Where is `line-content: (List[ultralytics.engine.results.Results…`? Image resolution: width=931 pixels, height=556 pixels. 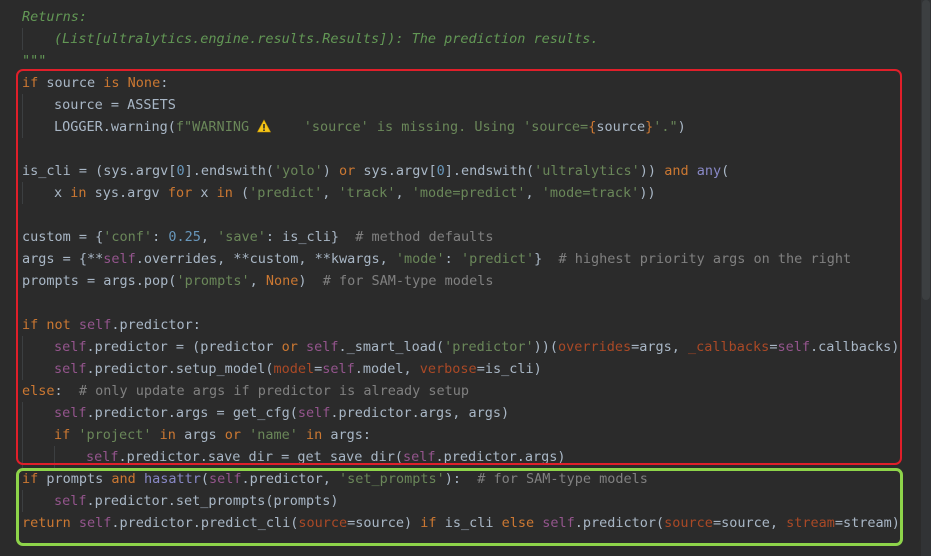
line-content: (List[ultralytics.engine.results.Results… is located at coordinates (310, 39).